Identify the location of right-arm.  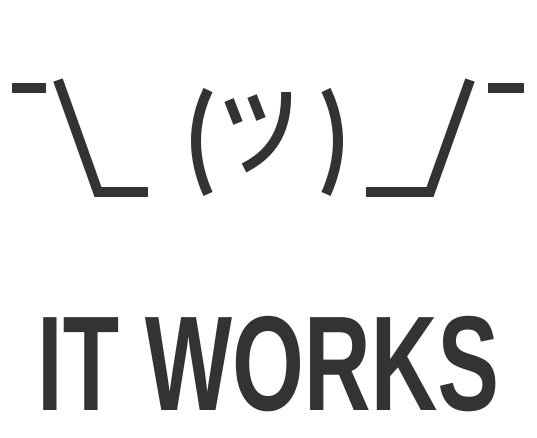
(420, 137).